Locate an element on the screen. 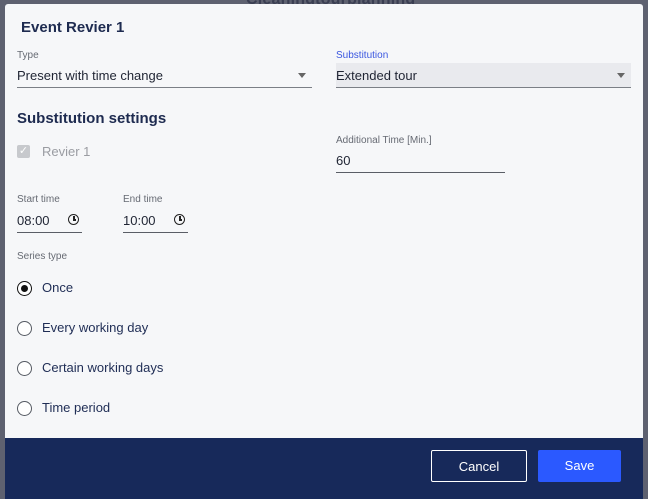  radio-label: Certain working days is located at coordinates (103, 367).